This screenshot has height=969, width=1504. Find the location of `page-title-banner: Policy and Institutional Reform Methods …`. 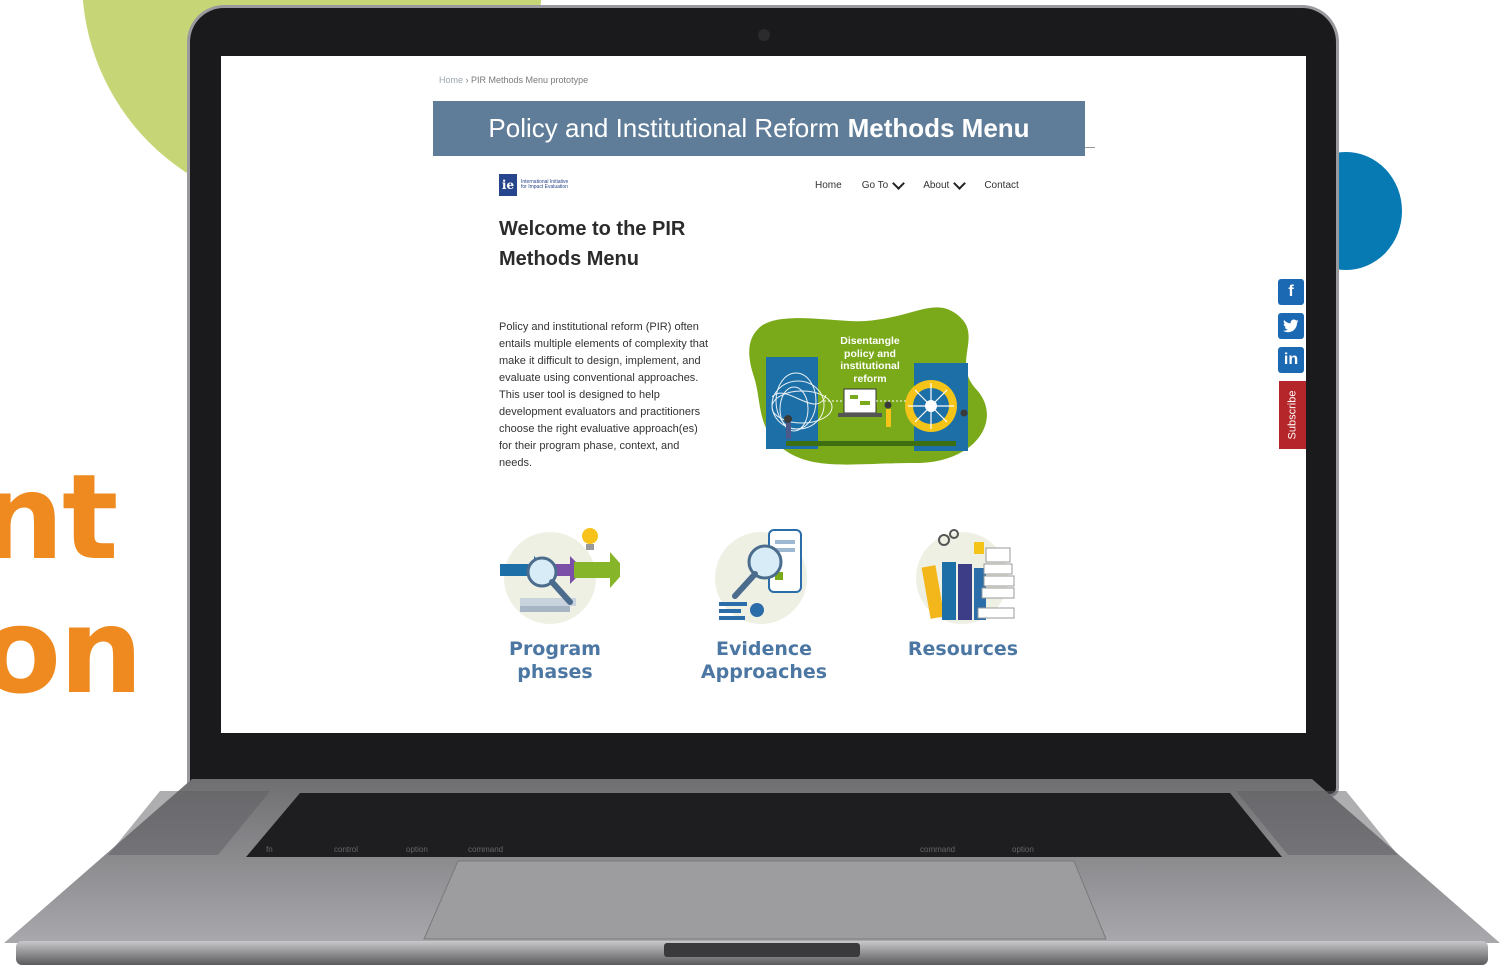

page-title-banner: Policy and Institutional Reform Methods … is located at coordinates (759, 128).